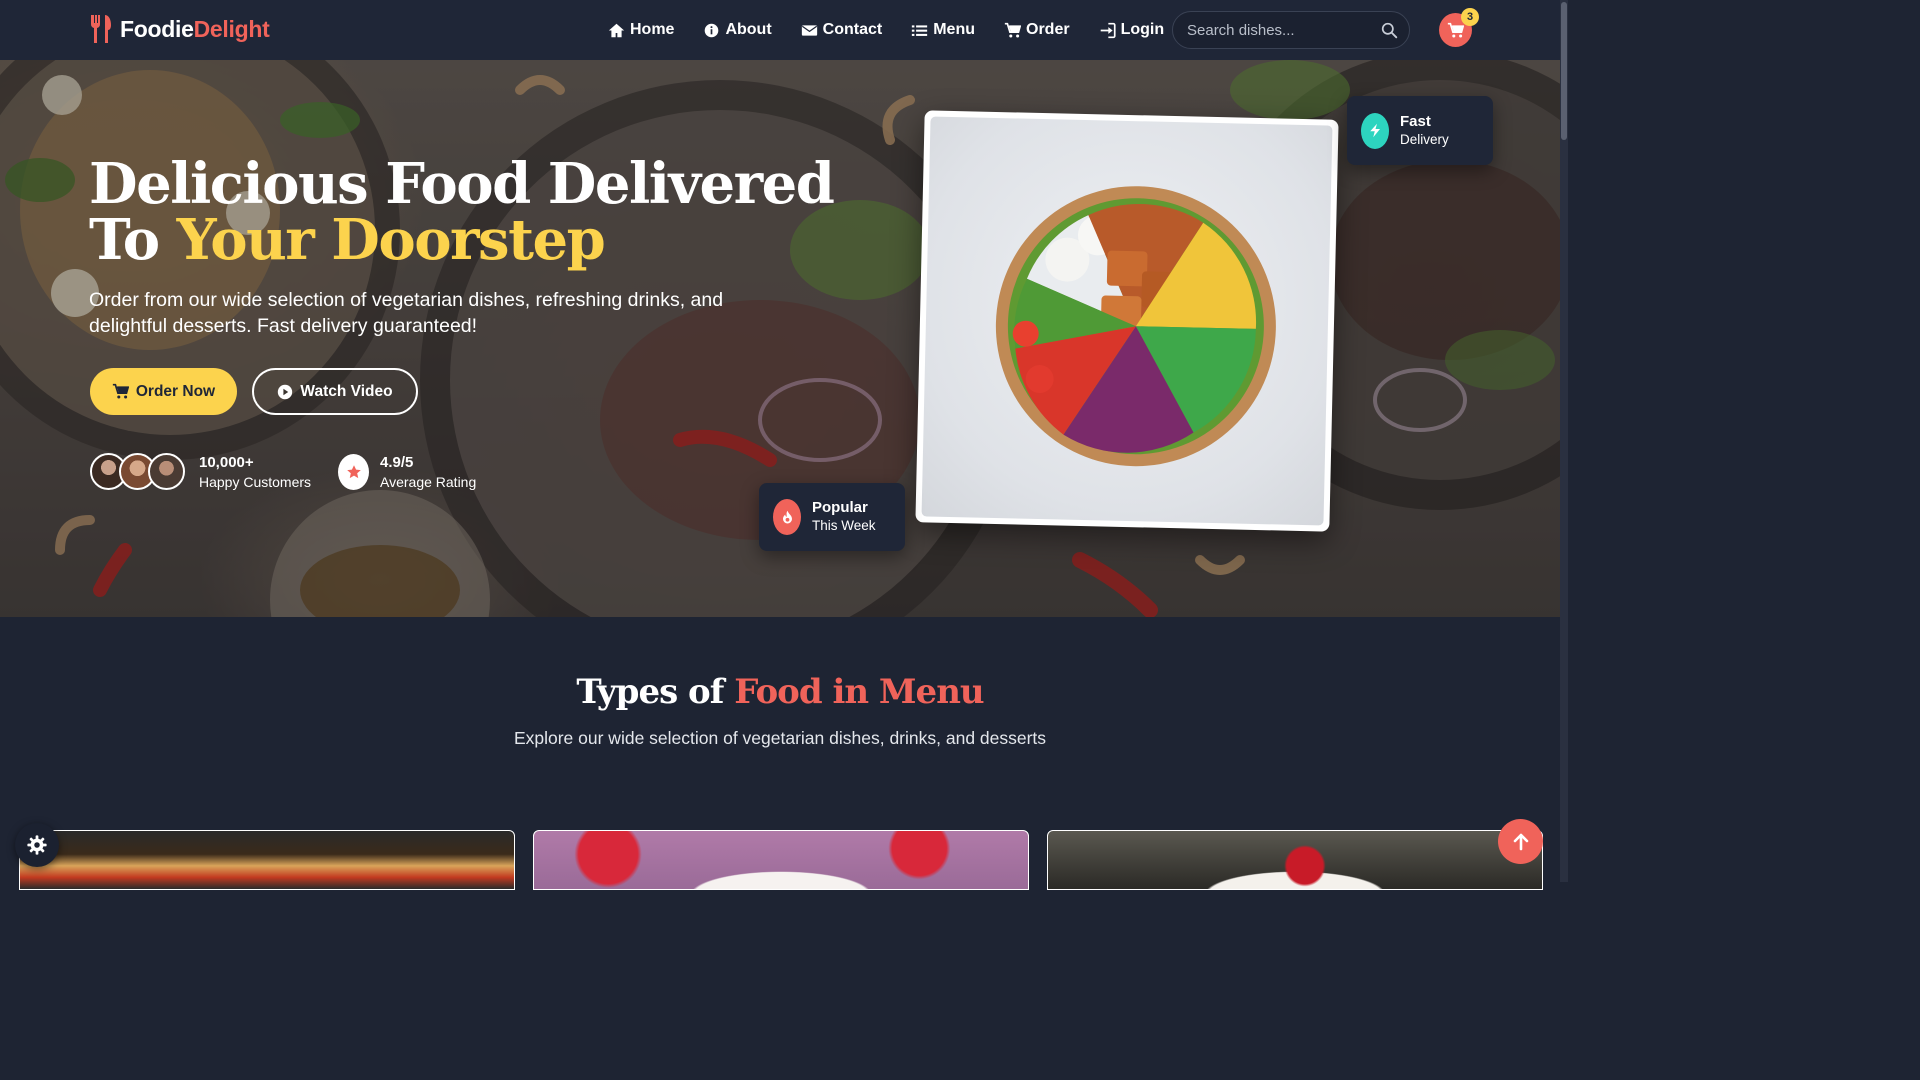 The width and height of the screenshot is (1920, 1080). Describe the element at coordinates (1295, 860) in the screenshot. I see `menu-category-card-drinks` at that location.